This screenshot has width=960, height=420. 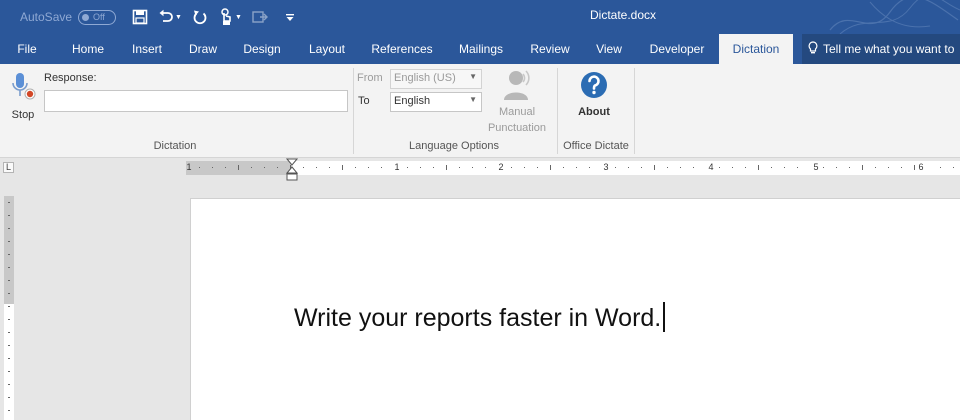 What do you see at coordinates (813, 49) in the screenshot?
I see `lightbulb-icon` at bounding box center [813, 49].